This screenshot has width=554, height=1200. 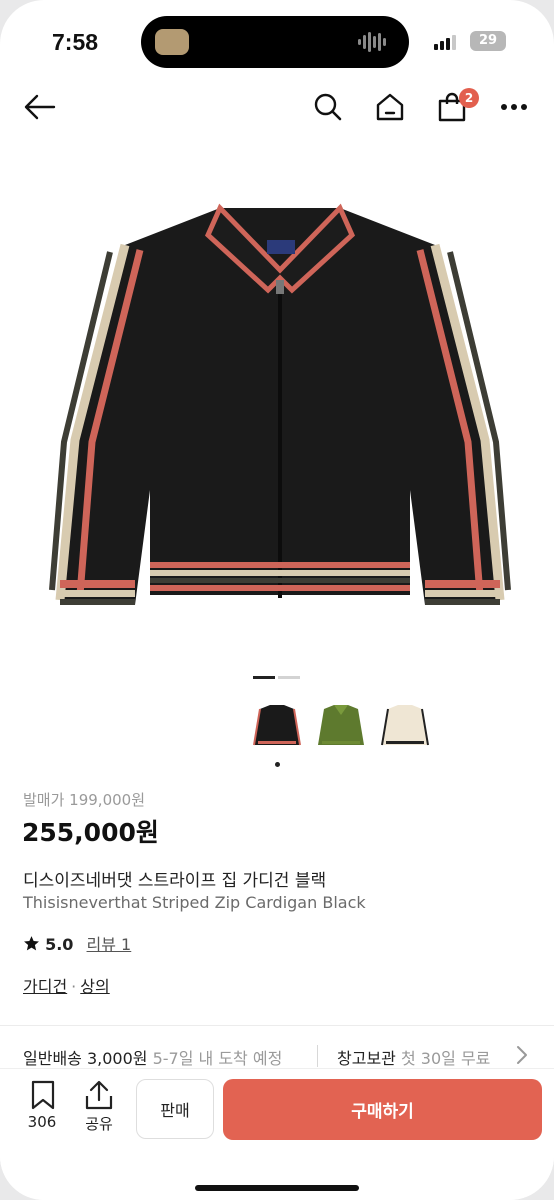 What do you see at coordinates (59, 944) in the screenshot?
I see `rating-score: 5.0` at bounding box center [59, 944].